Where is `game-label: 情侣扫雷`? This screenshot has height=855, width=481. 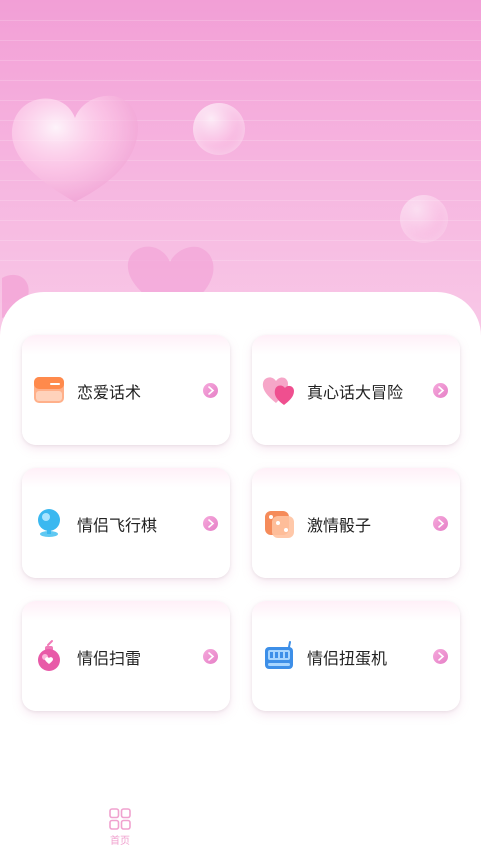
game-label: 情侣扫雷 is located at coordinates (109, 658).